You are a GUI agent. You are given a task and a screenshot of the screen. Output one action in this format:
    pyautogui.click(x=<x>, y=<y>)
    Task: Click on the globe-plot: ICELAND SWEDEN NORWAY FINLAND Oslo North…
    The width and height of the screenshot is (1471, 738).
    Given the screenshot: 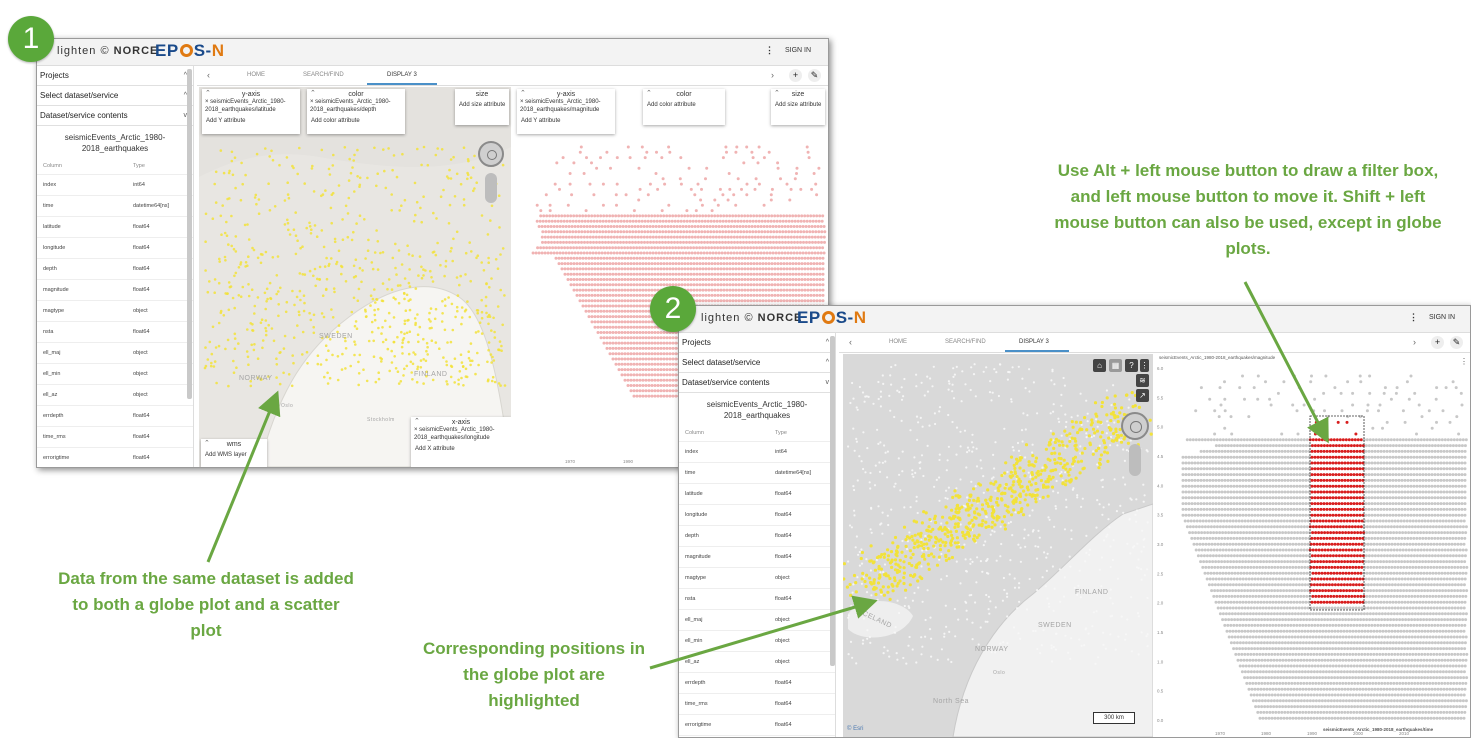 What is the action you would take?
    pyautogui.click(x=998, y=545)
    